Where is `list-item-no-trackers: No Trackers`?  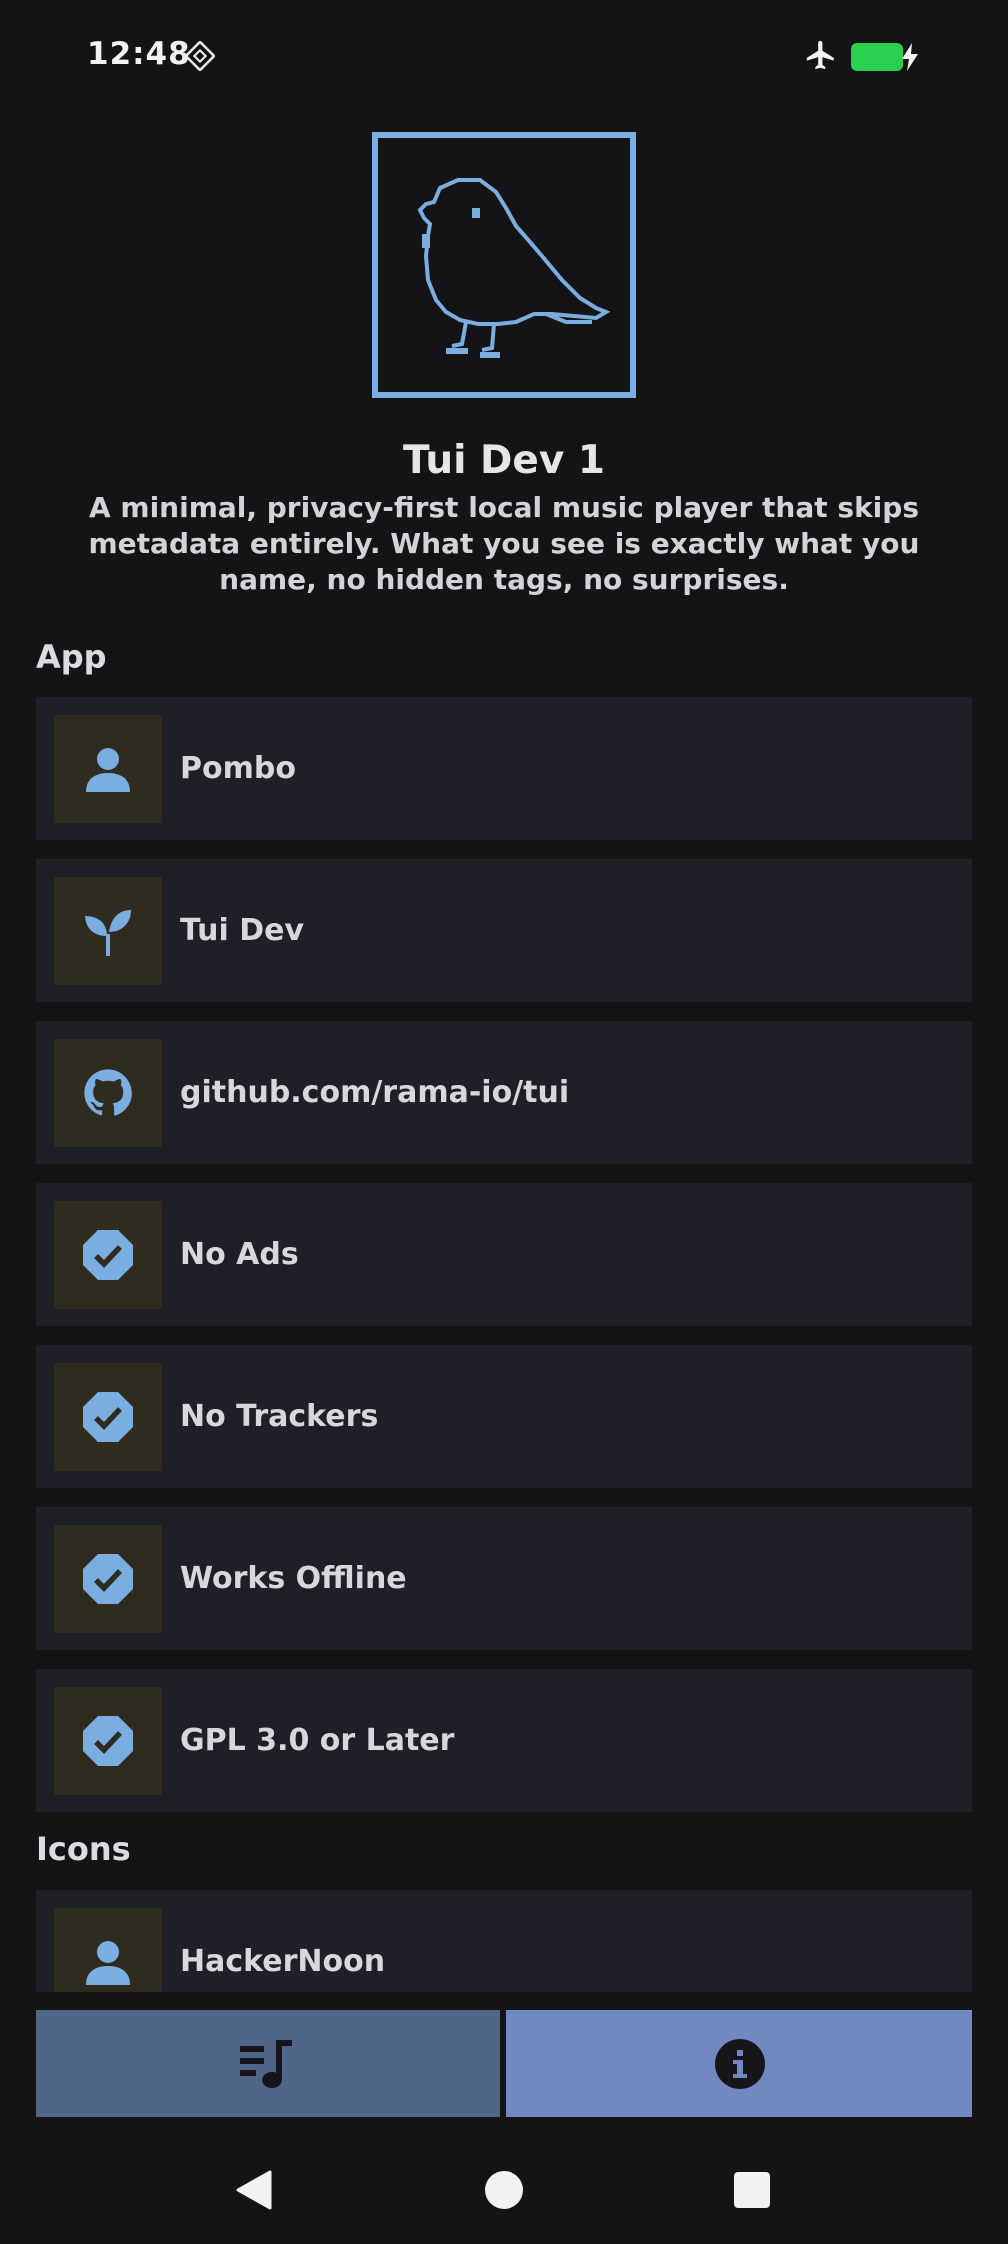 list-item-no-trackers: No Trackers is located at coordinates (504, 1416).